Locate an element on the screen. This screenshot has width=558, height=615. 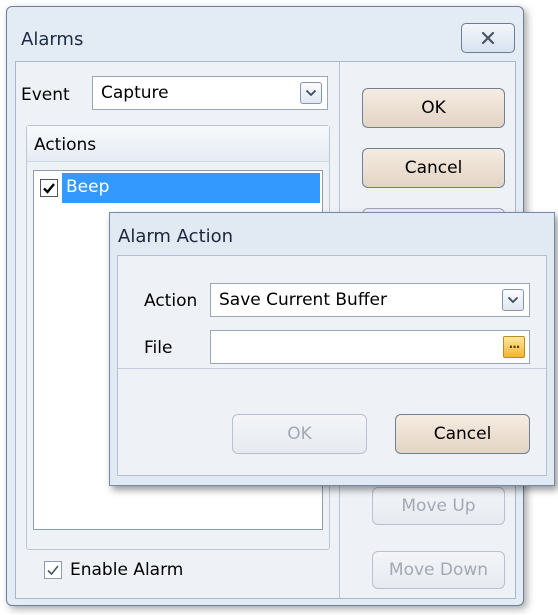
beep-checkbox is located at coordinates (49, 188).